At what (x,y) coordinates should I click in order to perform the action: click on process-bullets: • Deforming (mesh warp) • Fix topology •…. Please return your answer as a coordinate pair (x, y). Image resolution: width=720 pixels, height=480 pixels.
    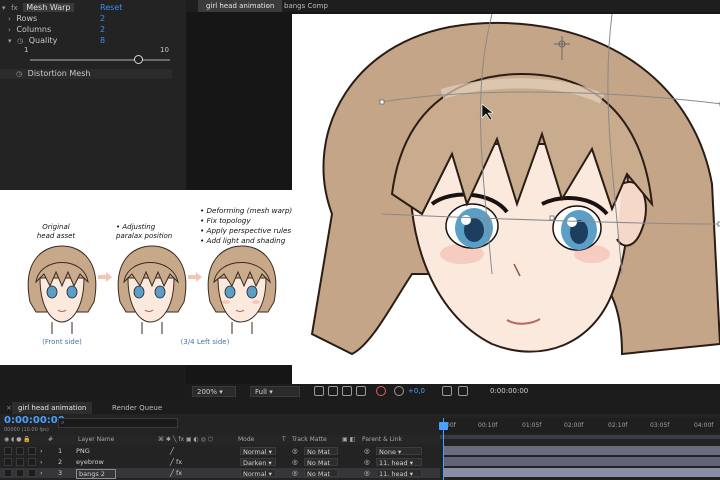
    Looking at the image, I should click on (246, 226).